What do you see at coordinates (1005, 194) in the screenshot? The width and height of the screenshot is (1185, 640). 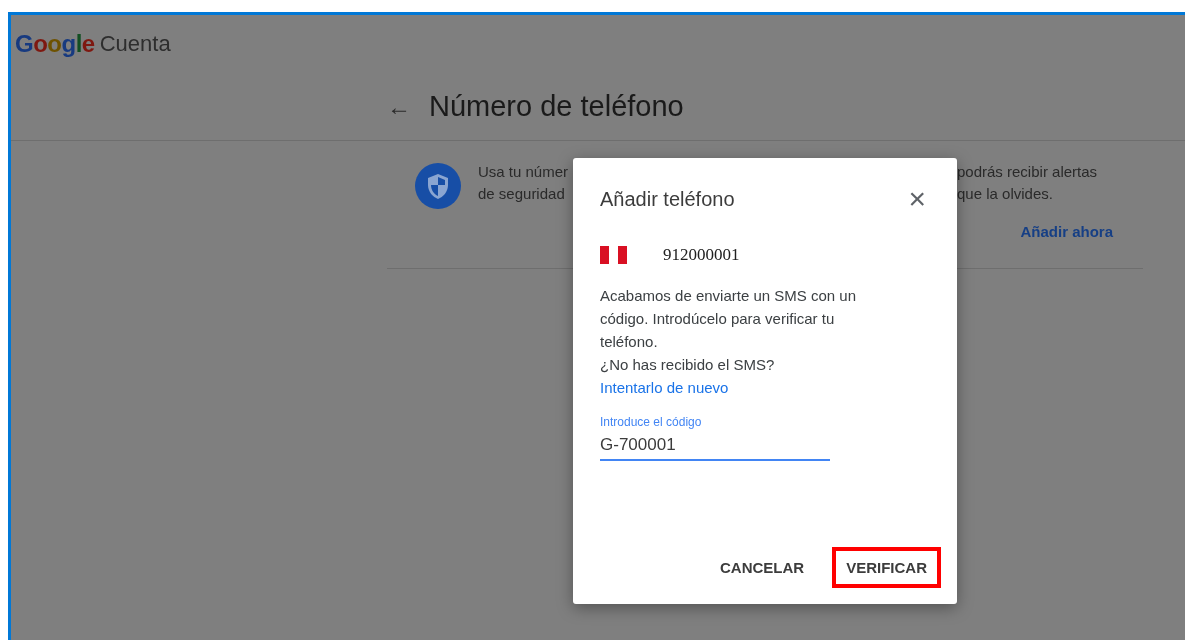 I see `description-text: que la olvides.` at bounding box center [1005, 194].